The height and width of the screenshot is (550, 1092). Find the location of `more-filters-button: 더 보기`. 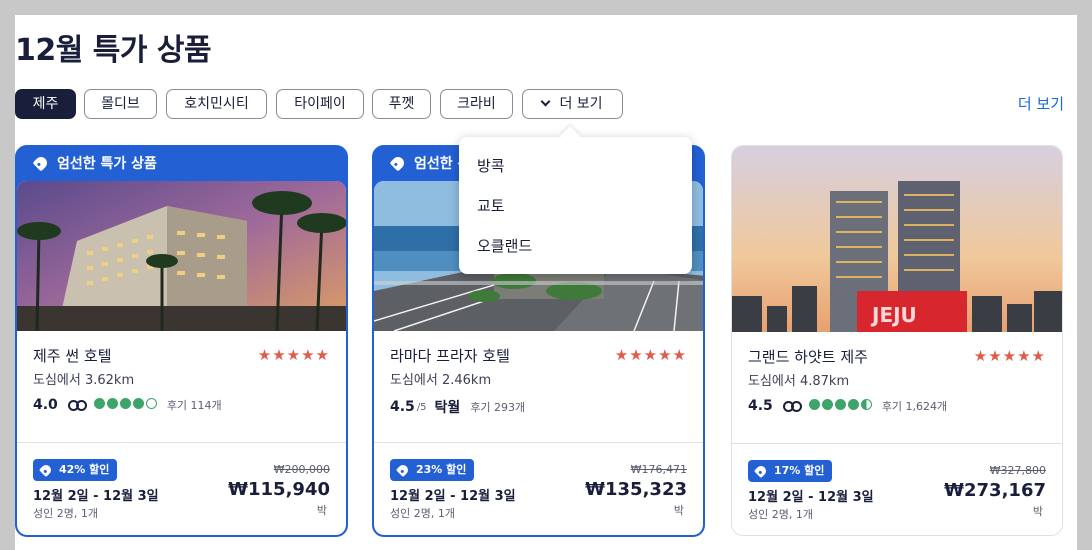

more-filters-button: 더 보기 is located at coordinates (572, 104).